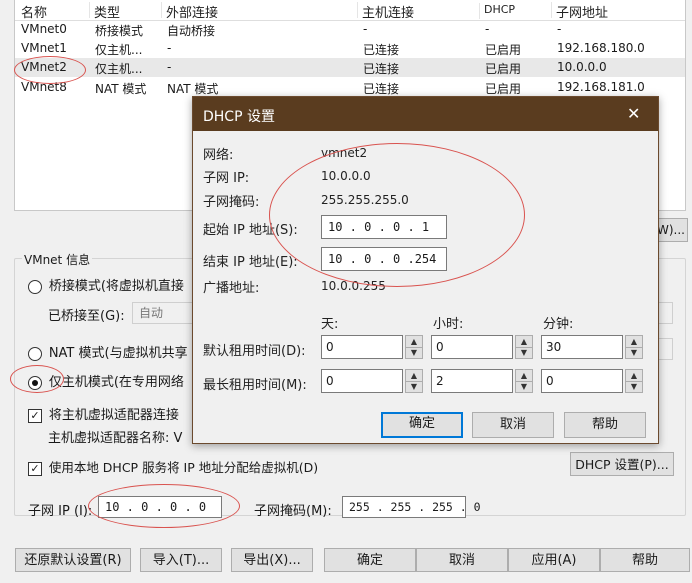  What do you see at coordinates (116, 286) in the screenshot?
I see `bridged-mode-label: 桥接模式(将虚拟机直接` at bounding box center [116, 286].